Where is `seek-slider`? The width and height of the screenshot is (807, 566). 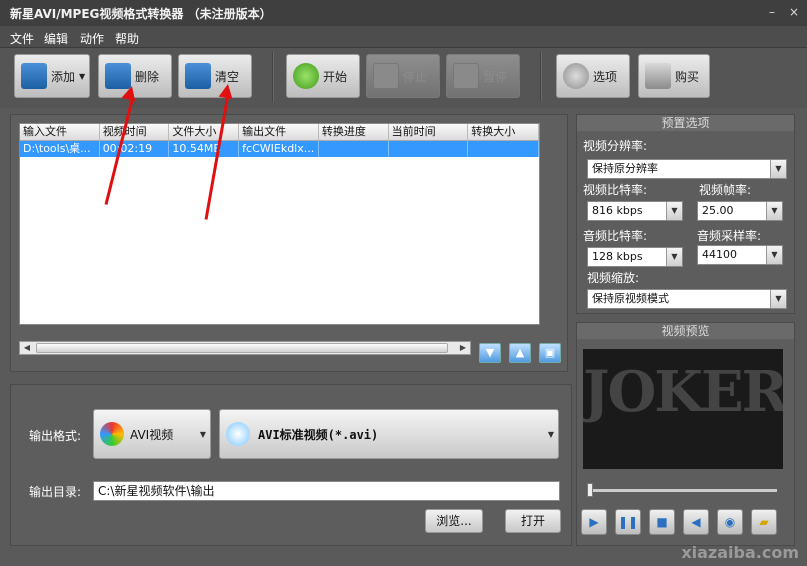 seek-slider is located at coordinates (682, 490).